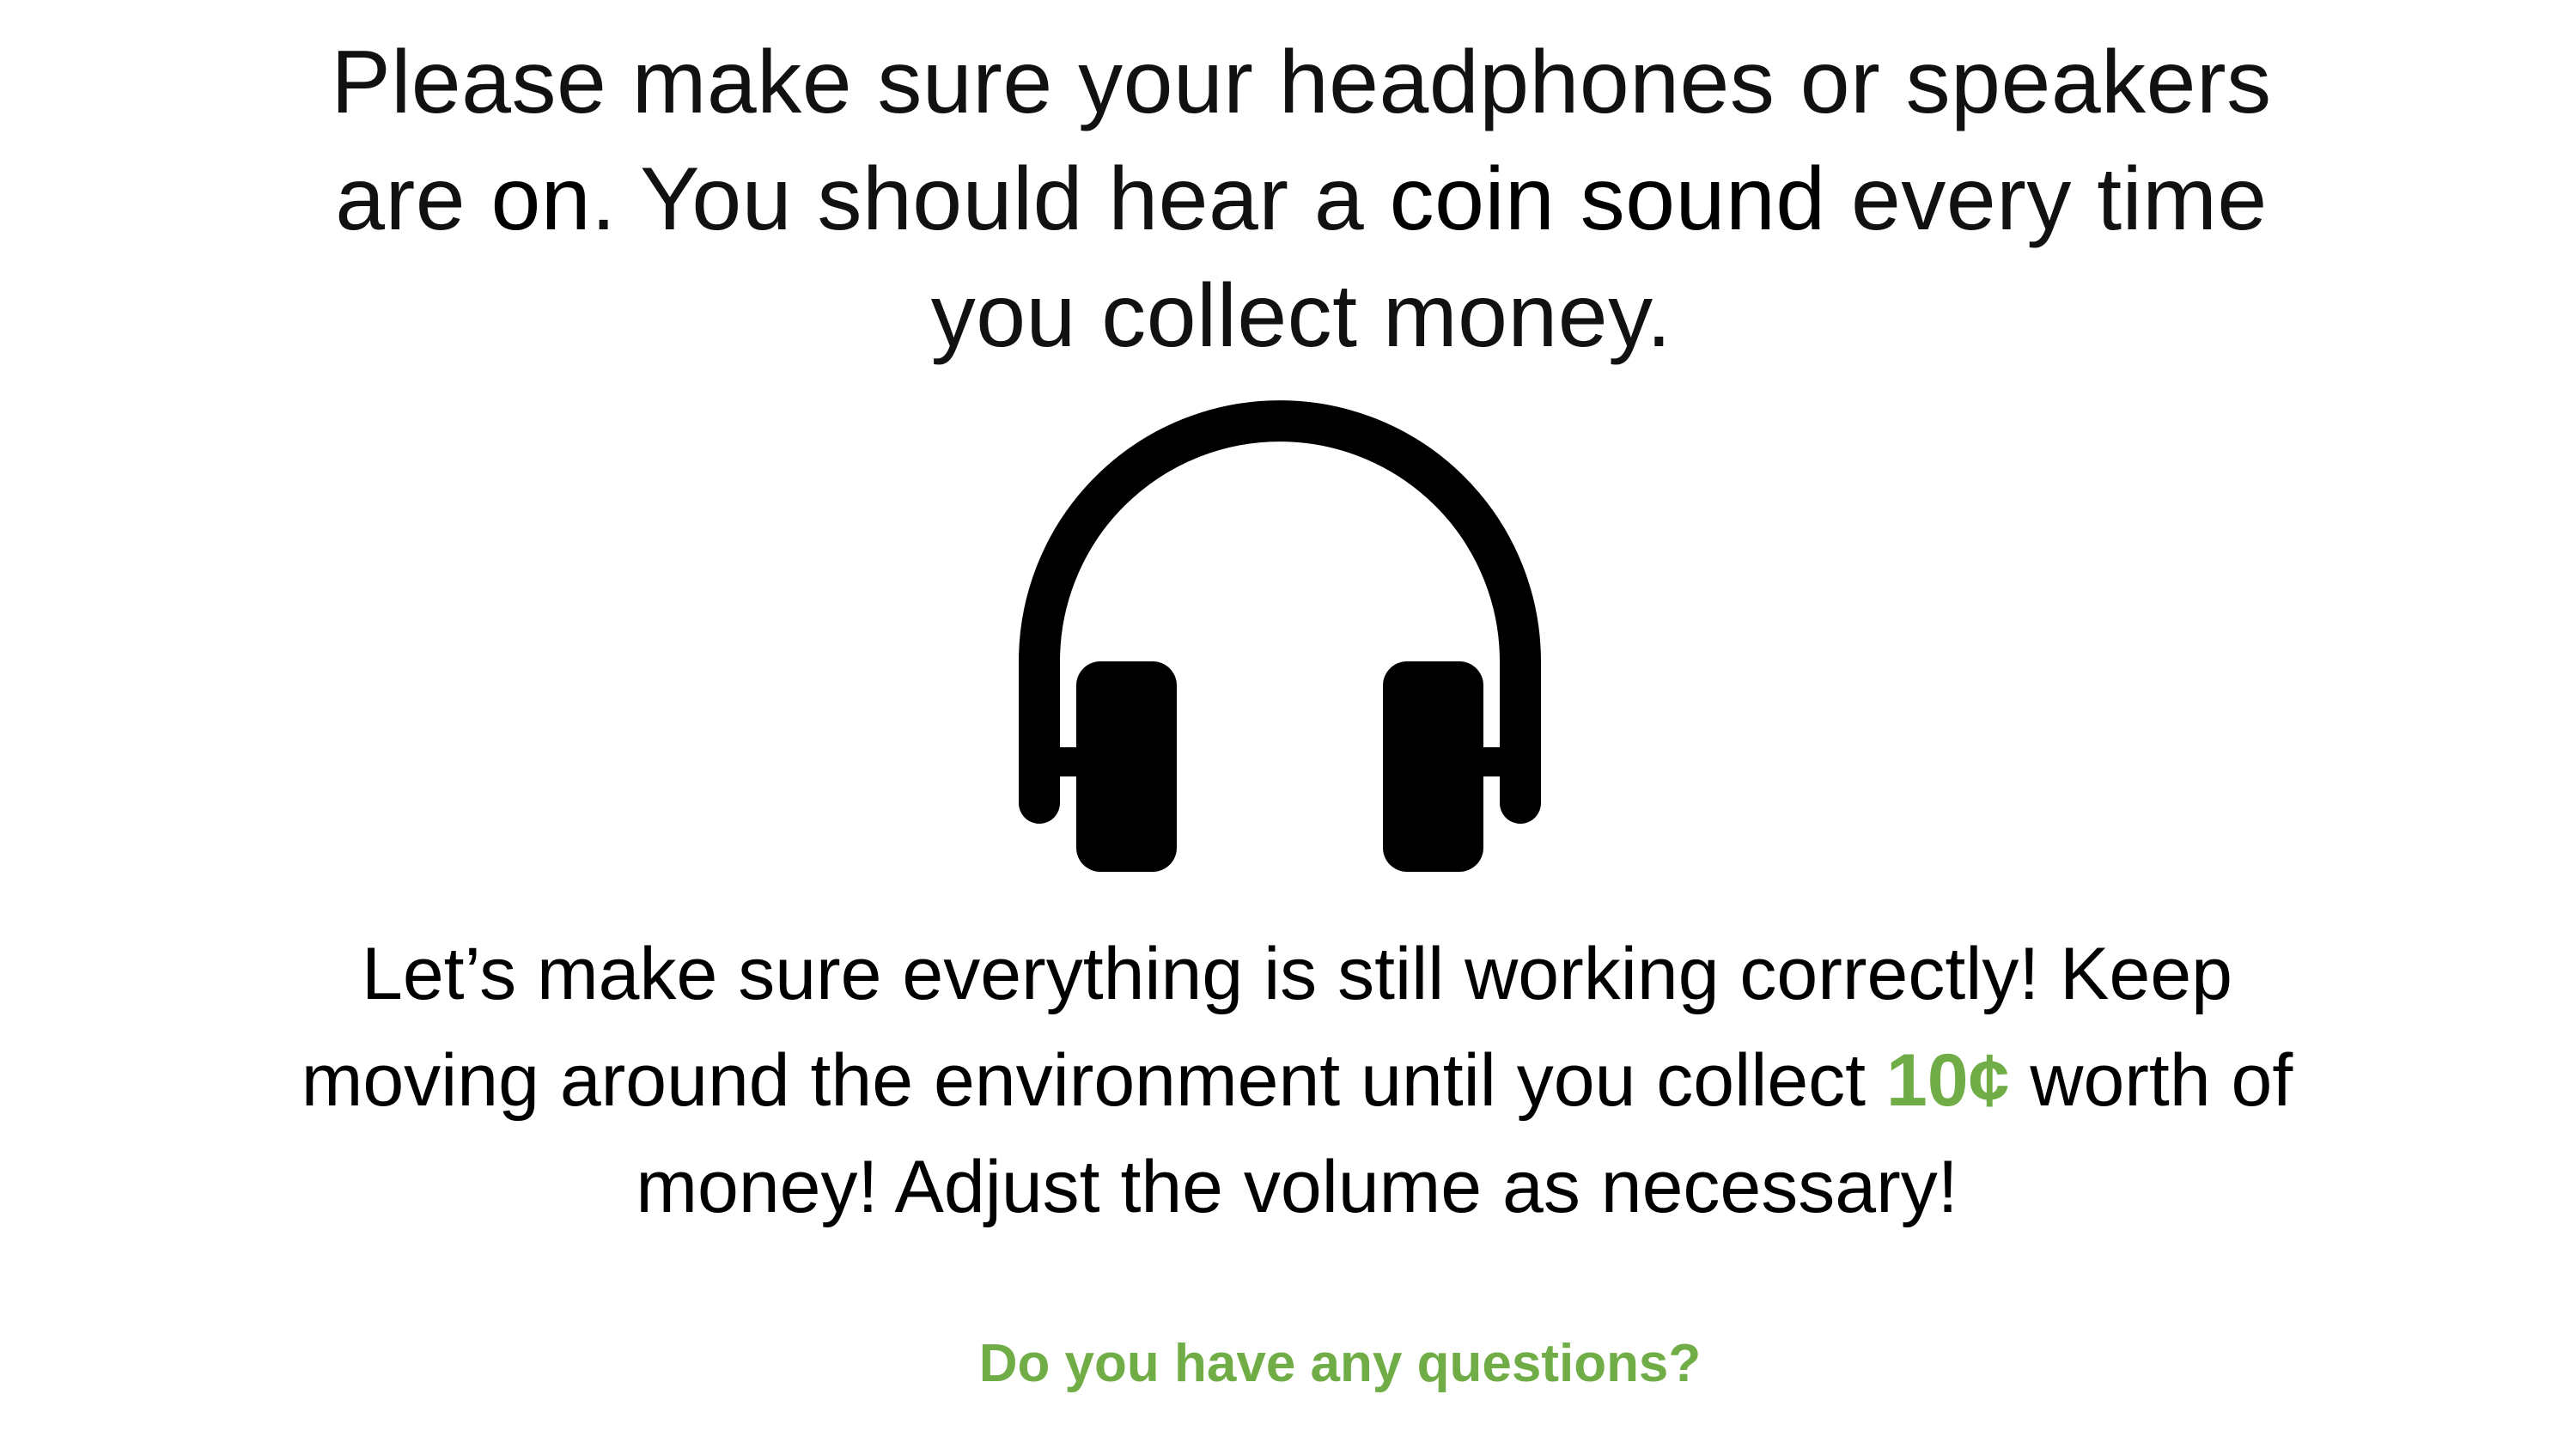 The height and width of the screenshot is (1449, 2576). What do you see at coordinates (1607, 199) in the screenshot?
I see `emphasis-coin-sound: coin sound` at bounding box center [1607, 199].